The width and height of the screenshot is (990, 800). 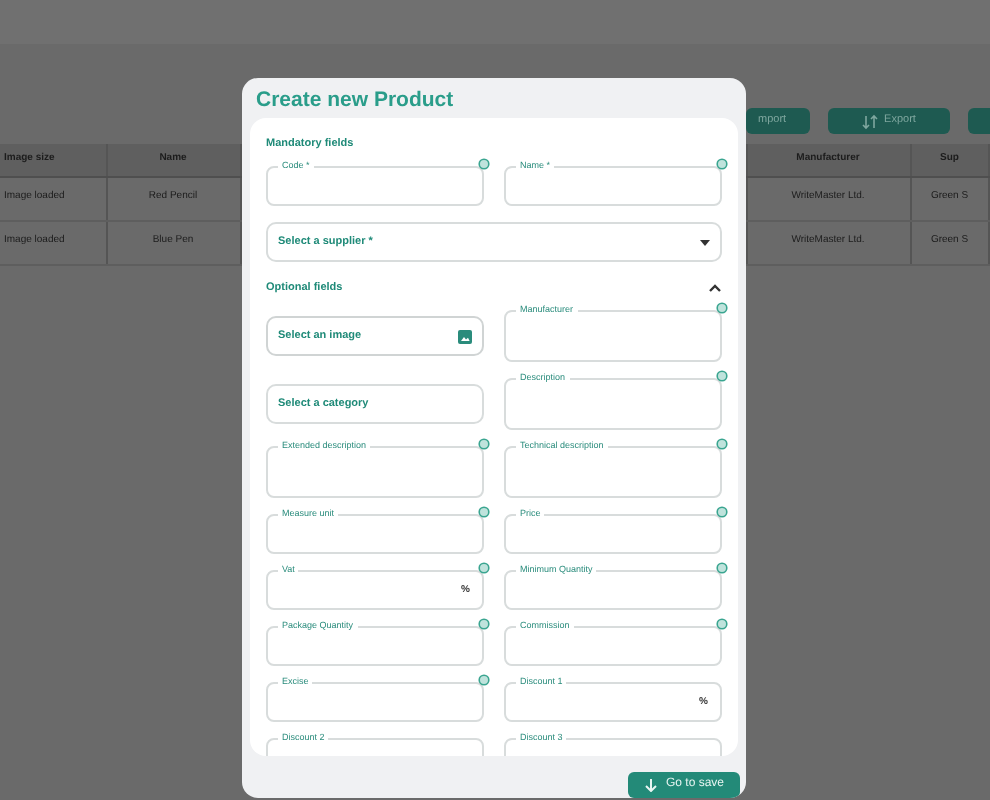 What do you see at coordinates (715, 288) in the screenshot?
I see `chevron-icon` at bounding box center [715, 288].